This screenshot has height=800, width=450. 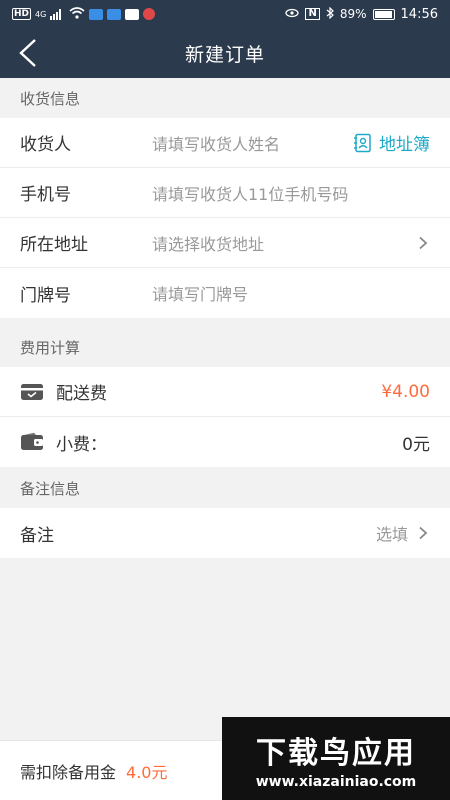 What do you see at coordinates (81, 394) in the screenshot?
I see `delivery-fee-label: 配送费` at bounding box center [81, 394].